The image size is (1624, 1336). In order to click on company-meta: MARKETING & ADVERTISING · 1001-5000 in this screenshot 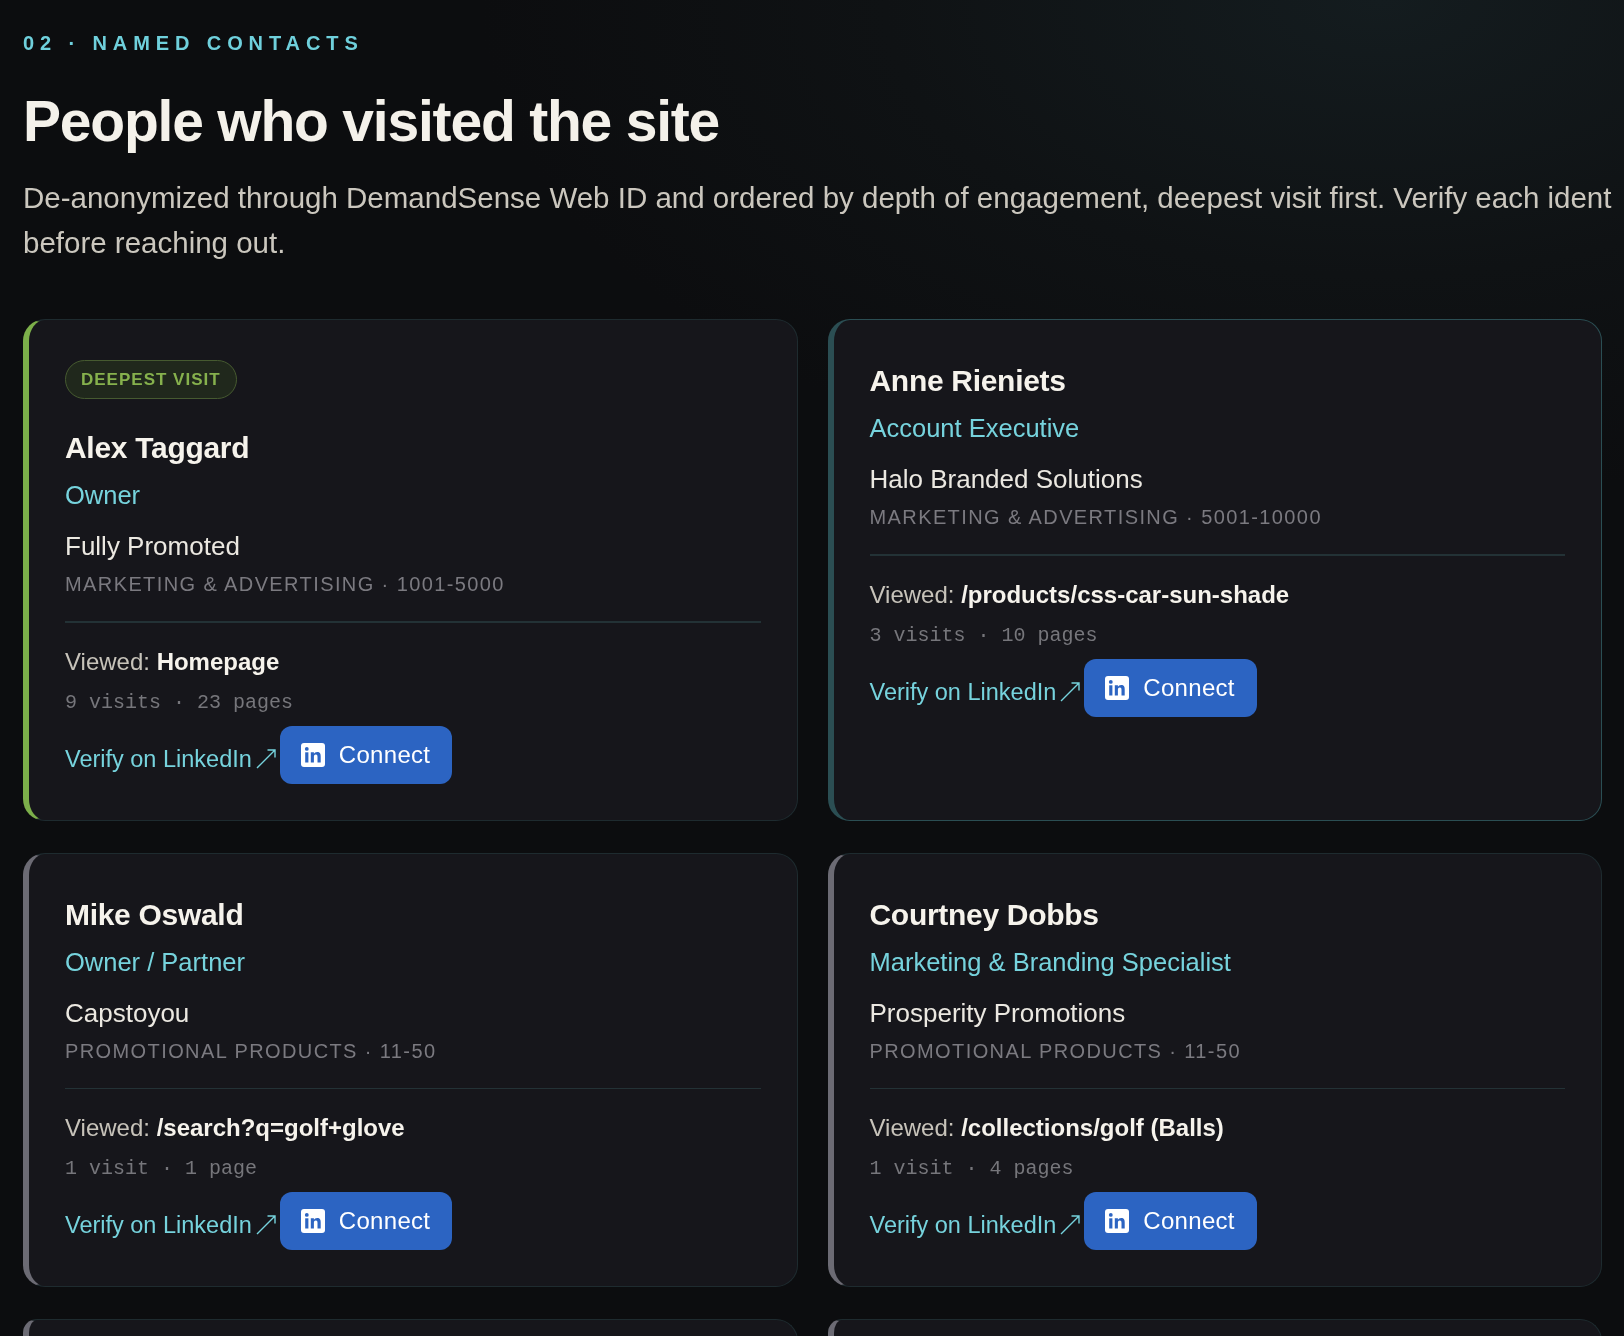, I will do `click(285, 584)`.